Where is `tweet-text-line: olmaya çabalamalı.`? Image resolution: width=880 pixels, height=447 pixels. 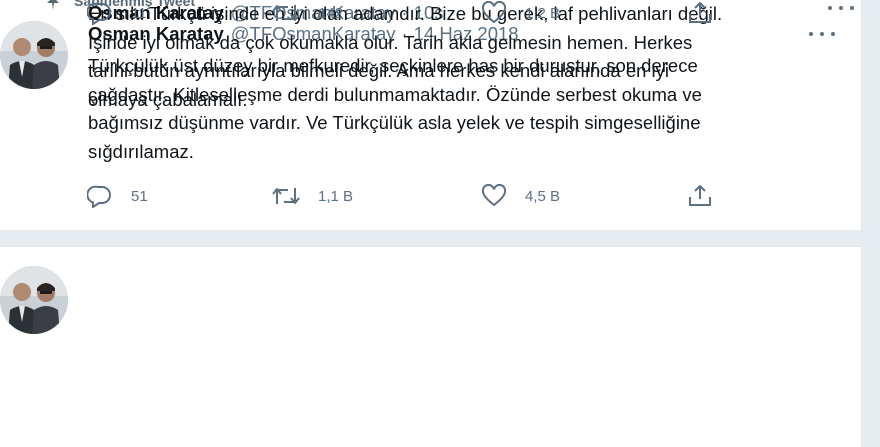
tweet-text-line: olmaya çabalamalı. is located at coordinates (168, 99).